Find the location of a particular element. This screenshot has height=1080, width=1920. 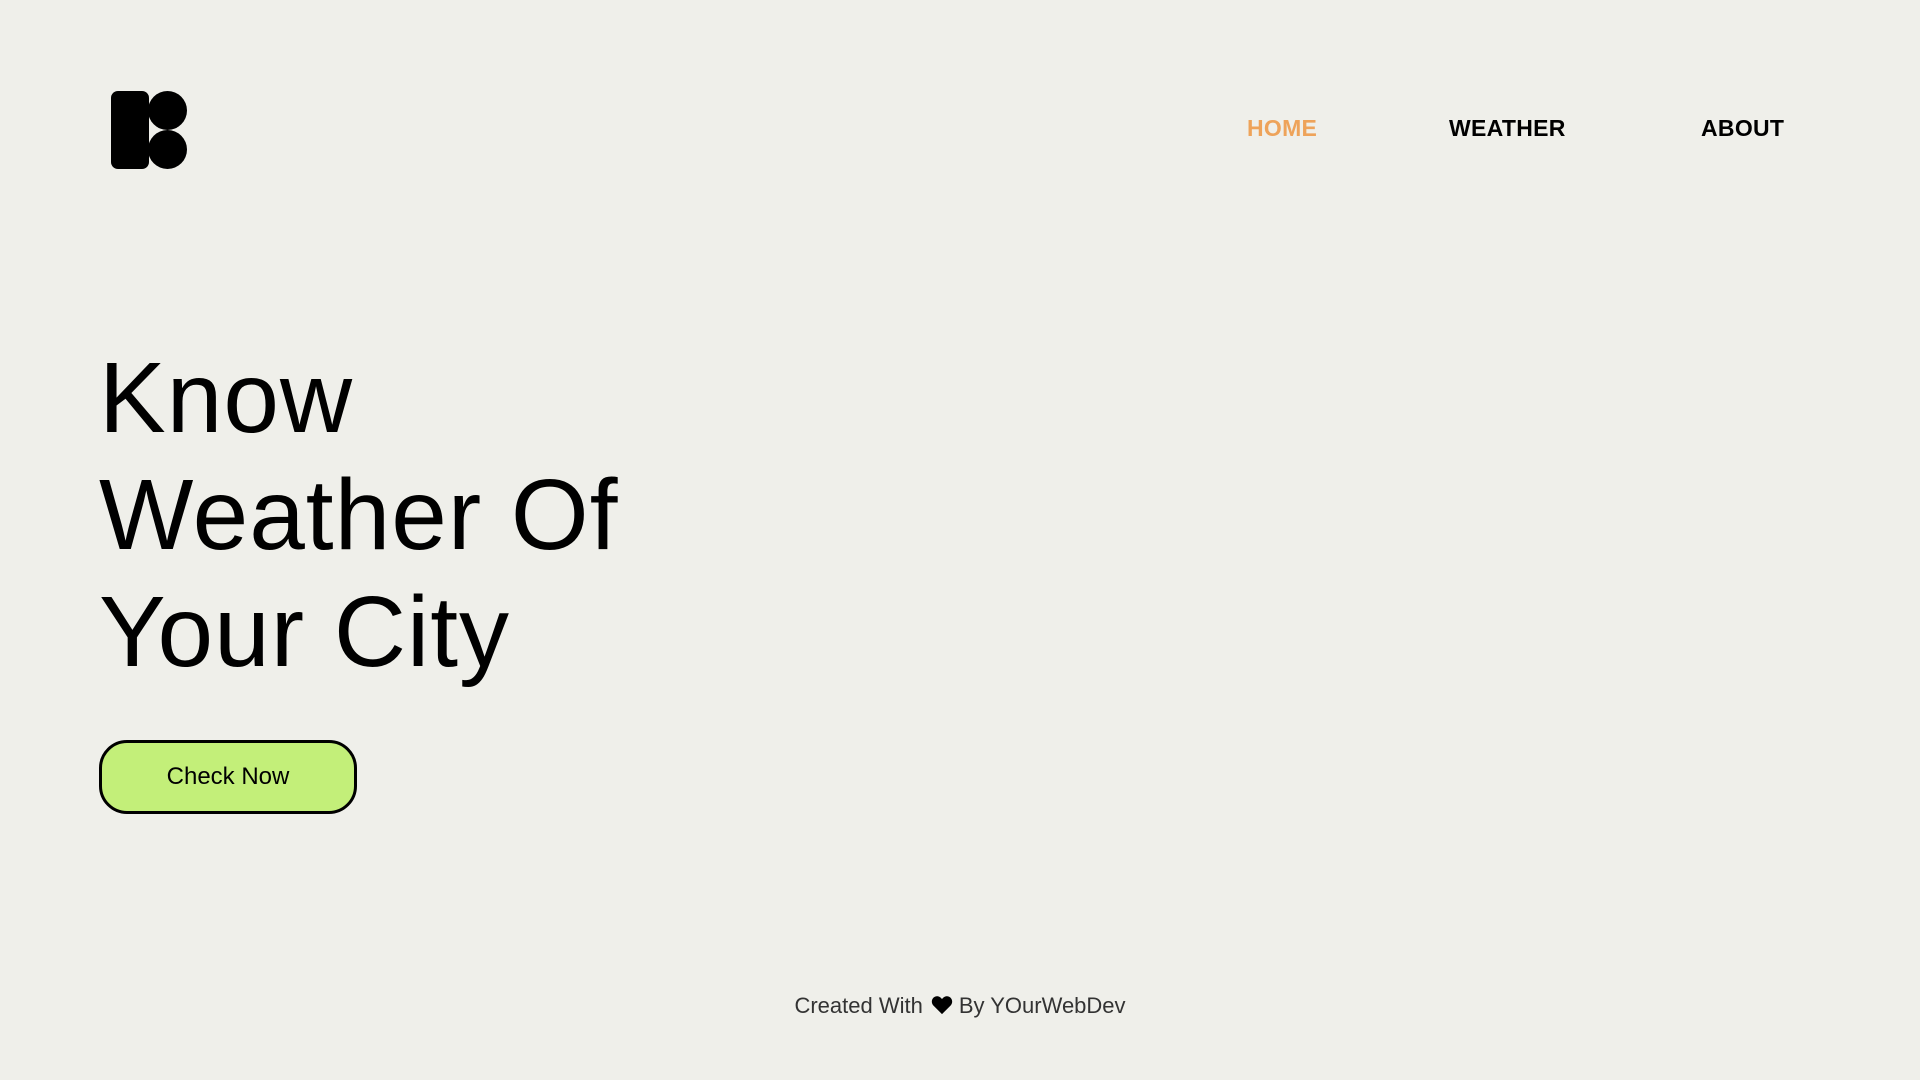

footer-prefix: Created With is located at coordinates (858, 1005).